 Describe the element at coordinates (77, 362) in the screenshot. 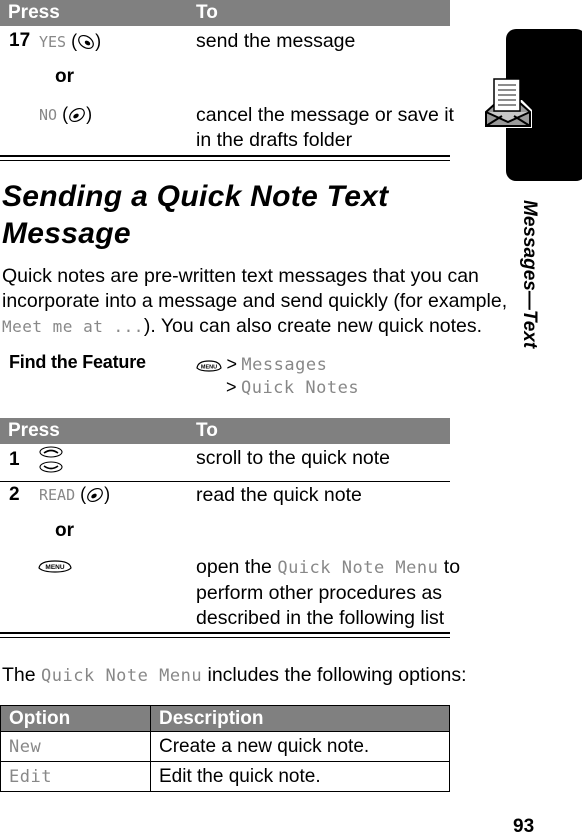

I see `find-feature-label: Find the Feature` at that location.